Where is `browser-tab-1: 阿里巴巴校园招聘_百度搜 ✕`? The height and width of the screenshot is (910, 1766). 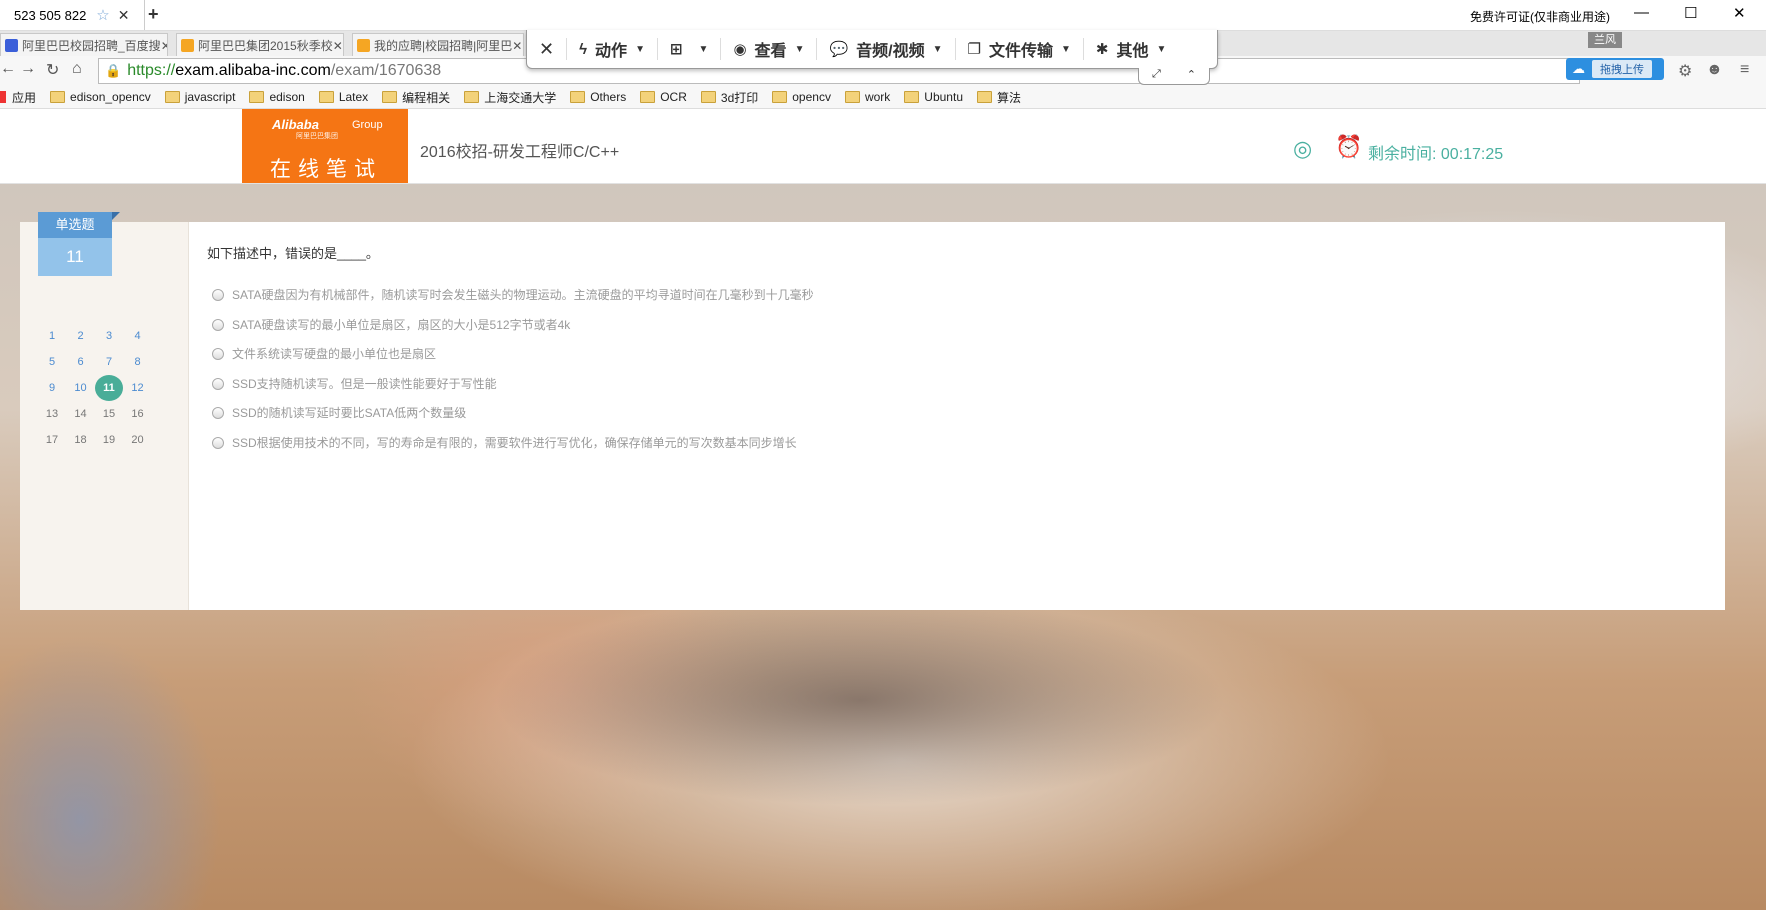 browser-tab-1: 阿里巴巴校园招聘_百度搜 ✕ is located at coordinates (84, 45).